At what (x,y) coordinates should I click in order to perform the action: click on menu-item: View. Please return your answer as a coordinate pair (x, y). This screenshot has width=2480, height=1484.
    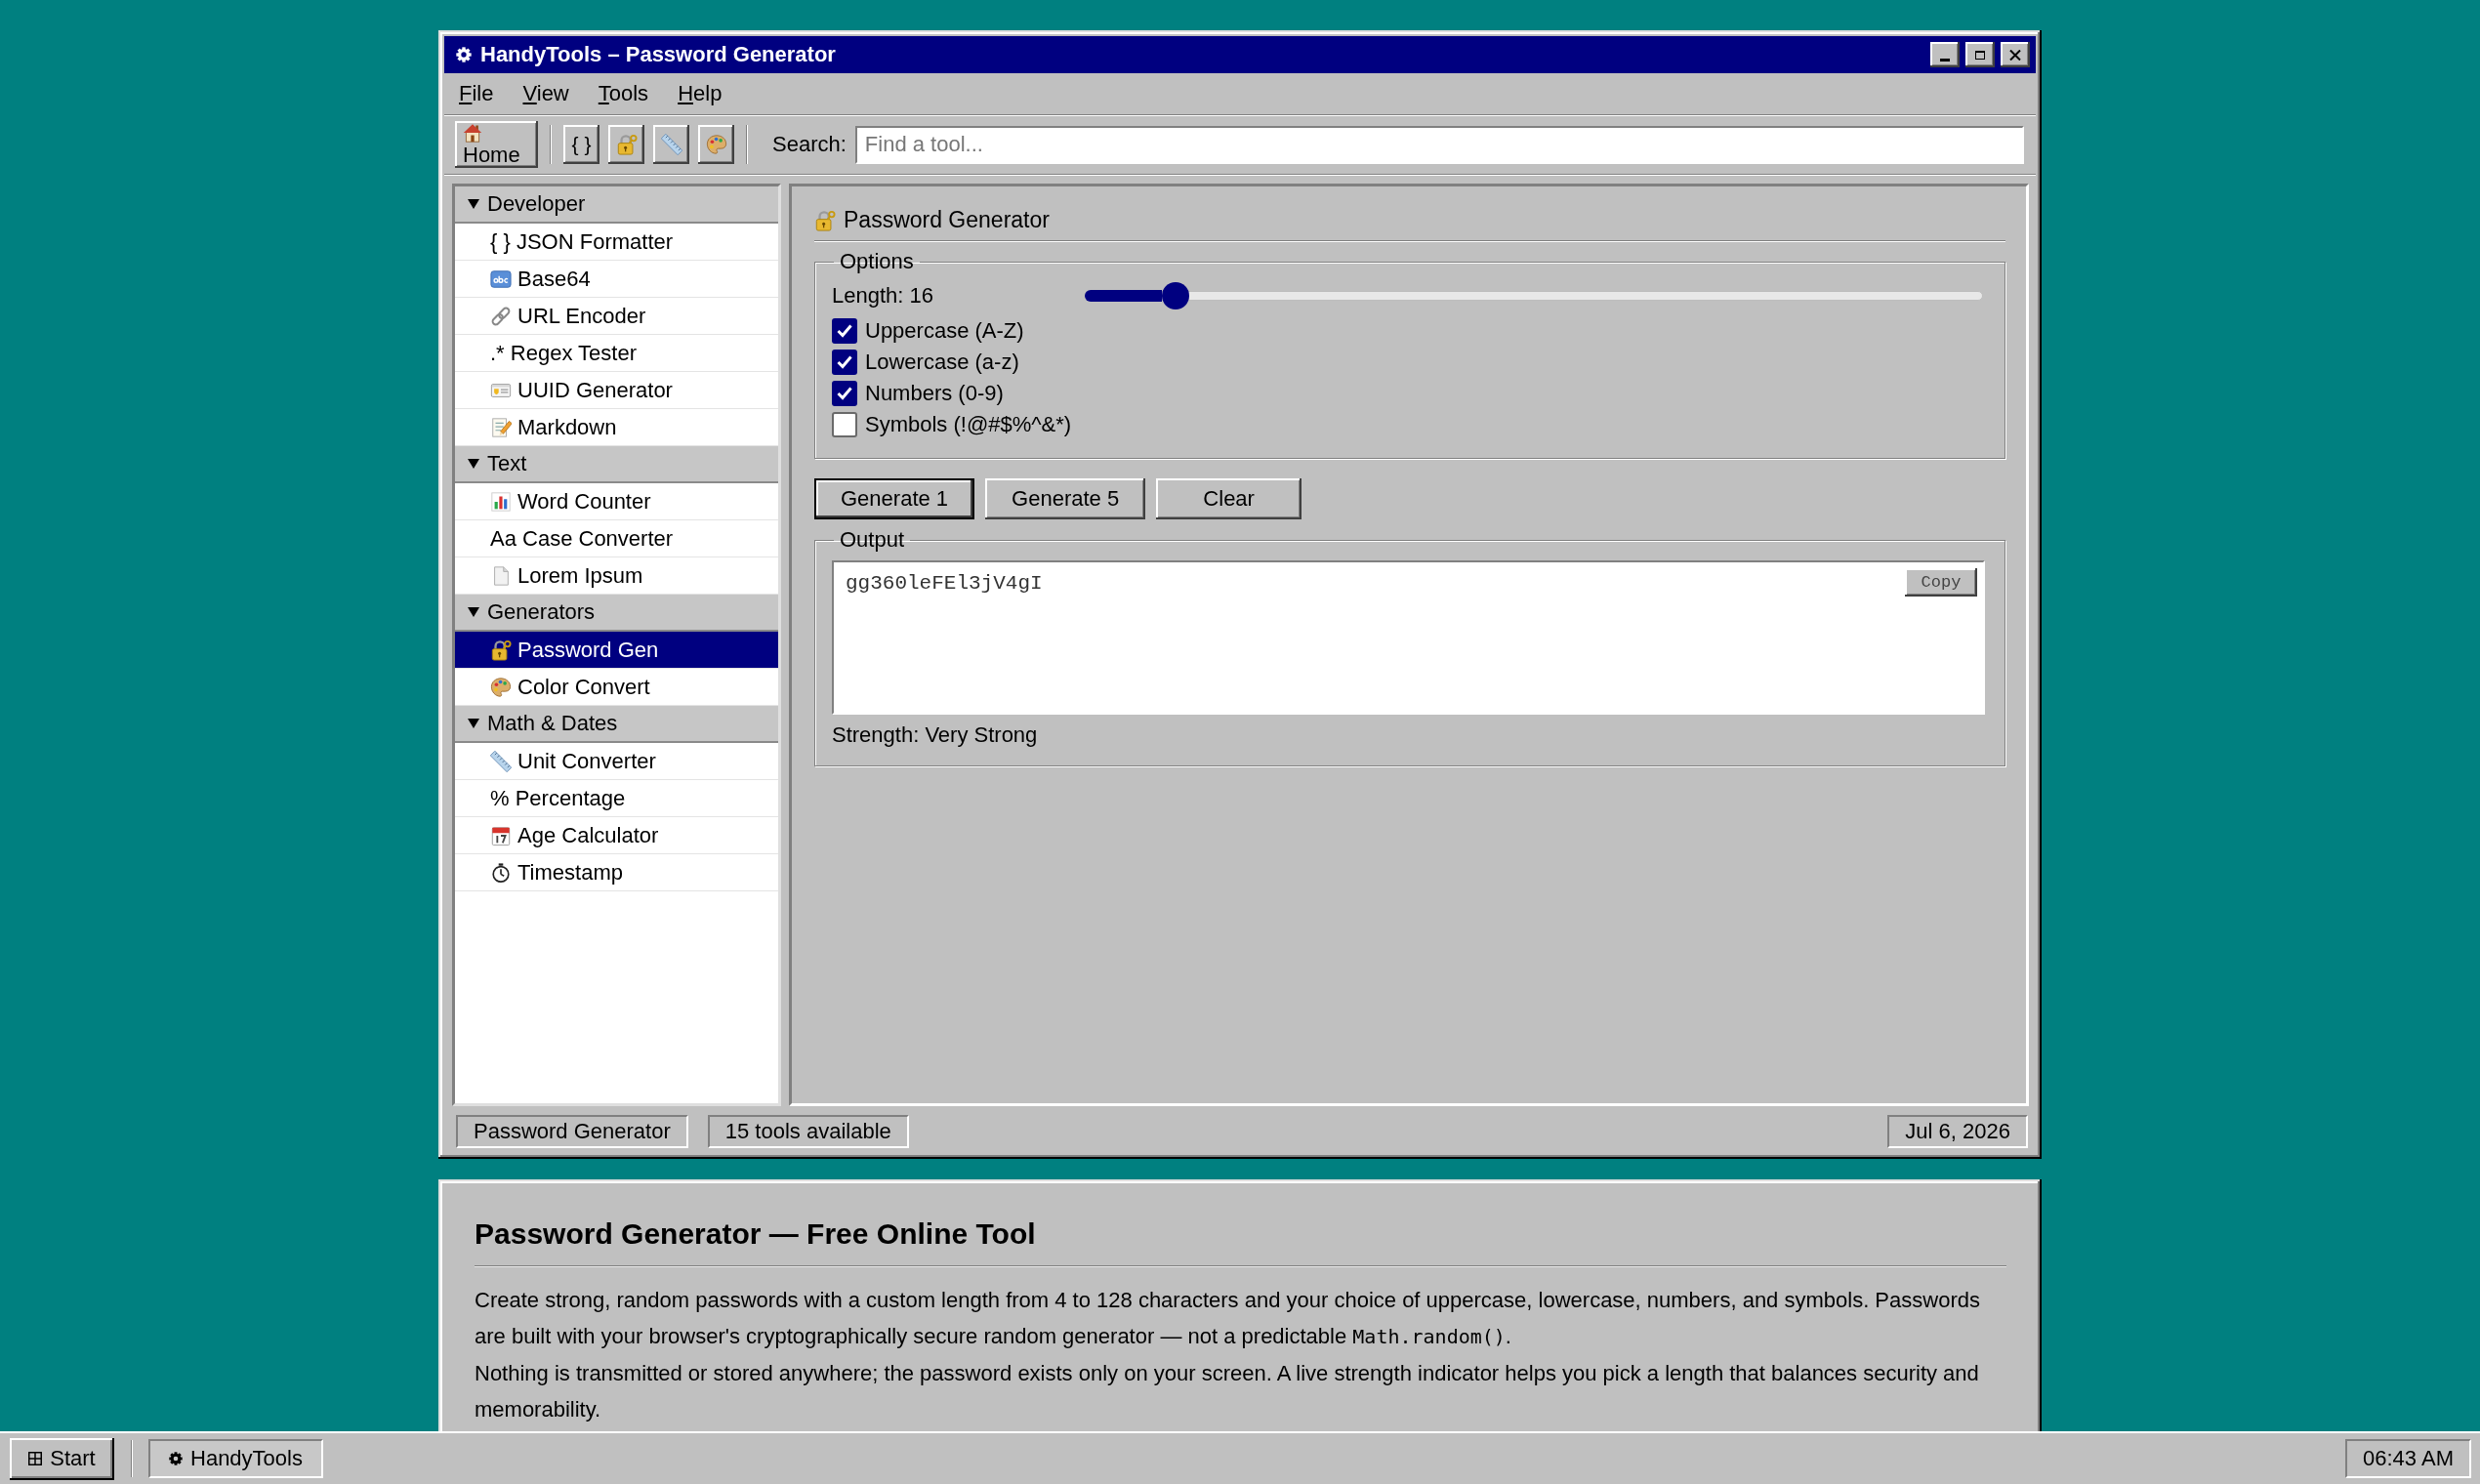
    Looking at the image, I should click on (546, 94).